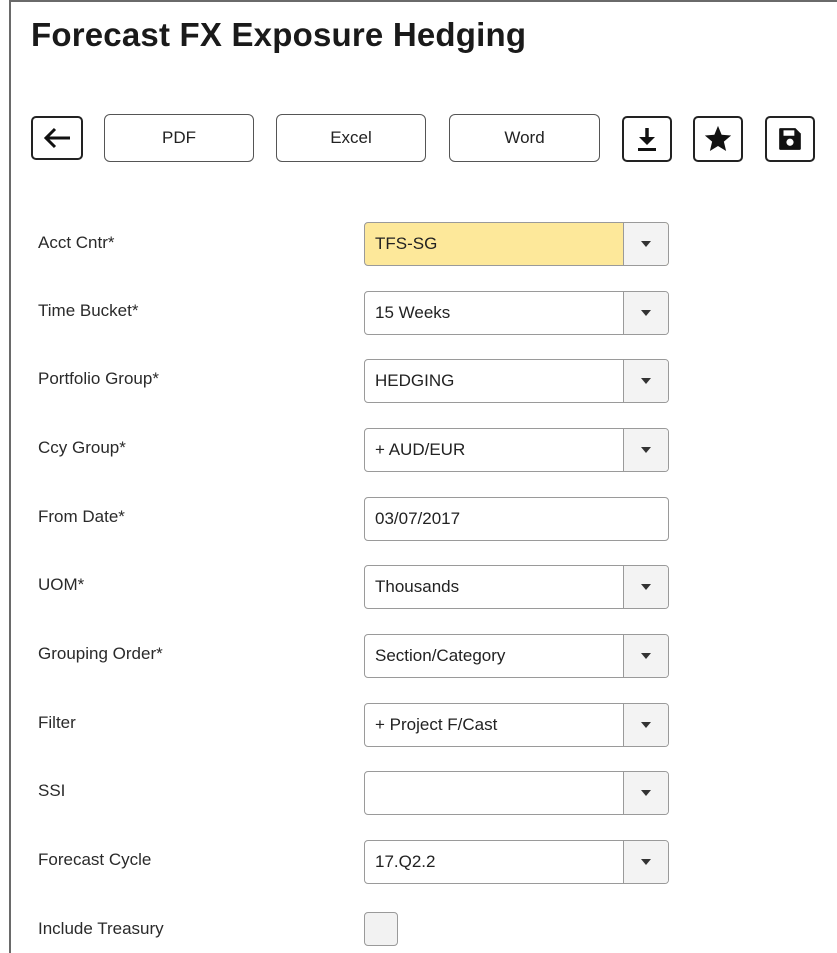  I want to click on word-button-label: Word, so click(524, 137).